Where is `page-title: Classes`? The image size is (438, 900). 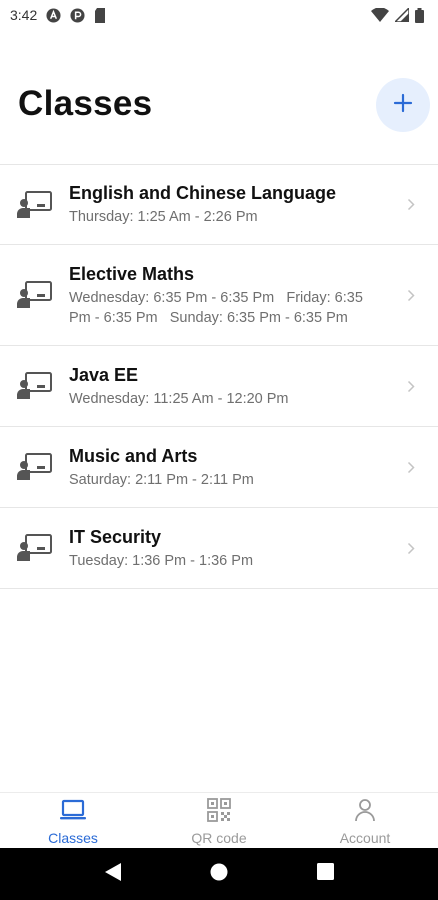
page-title: Classes is located at coordinates (85, 103).